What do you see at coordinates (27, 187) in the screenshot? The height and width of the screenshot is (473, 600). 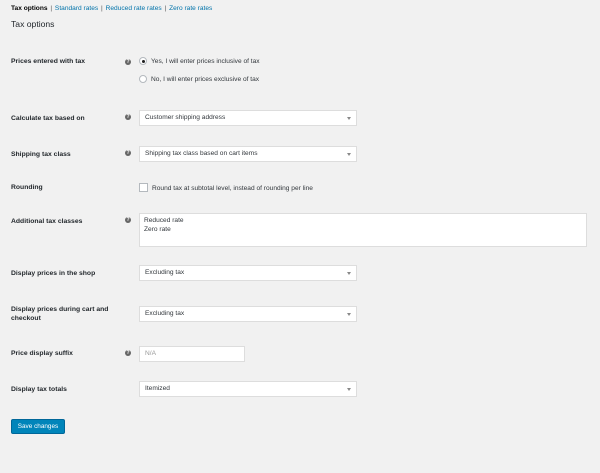 I see `rounding-label: Rounding` at bounding box center [27, 187].